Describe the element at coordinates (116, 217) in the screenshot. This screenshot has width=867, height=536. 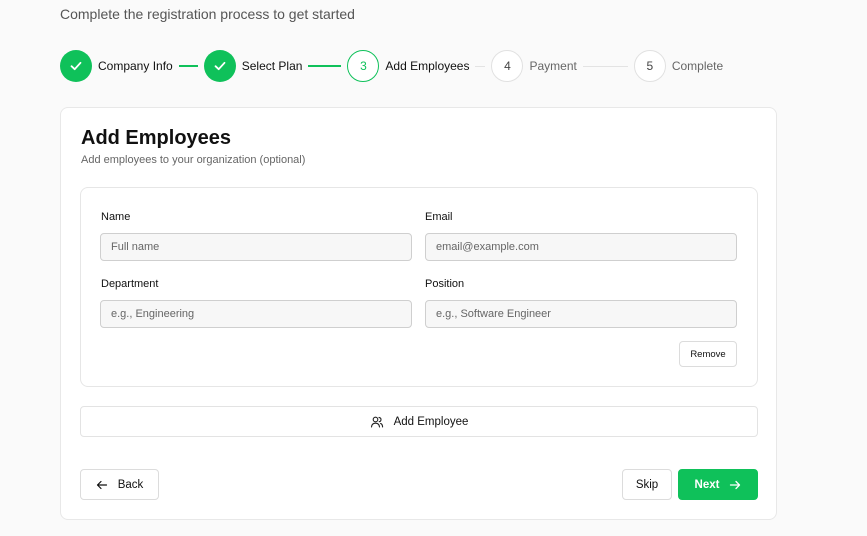
I see `name-label: Name` at that location.